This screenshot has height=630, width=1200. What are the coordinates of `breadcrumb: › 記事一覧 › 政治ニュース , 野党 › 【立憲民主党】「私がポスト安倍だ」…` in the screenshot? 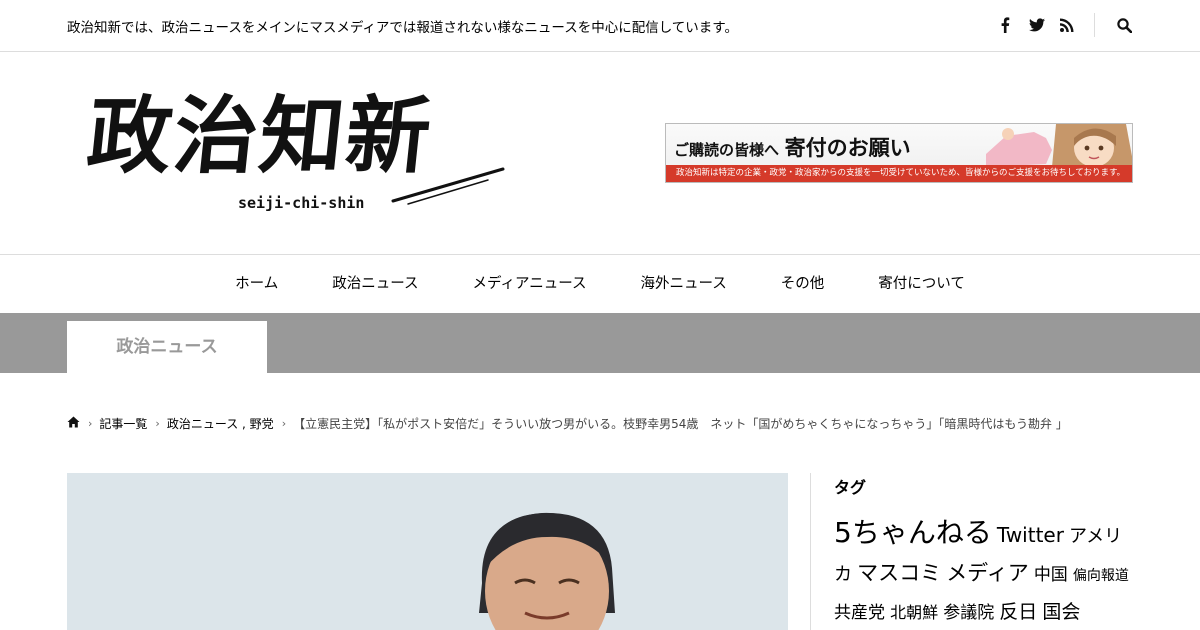 It's located at (567, 423).